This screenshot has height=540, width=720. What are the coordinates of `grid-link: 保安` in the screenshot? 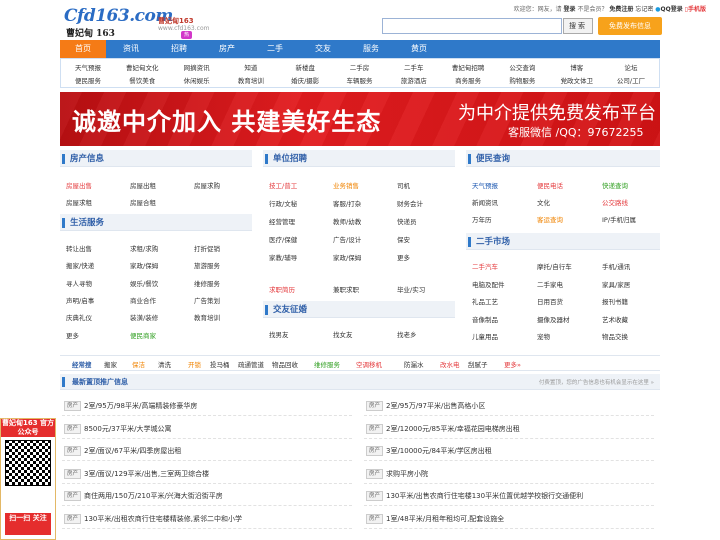 It's located at (403, 239).